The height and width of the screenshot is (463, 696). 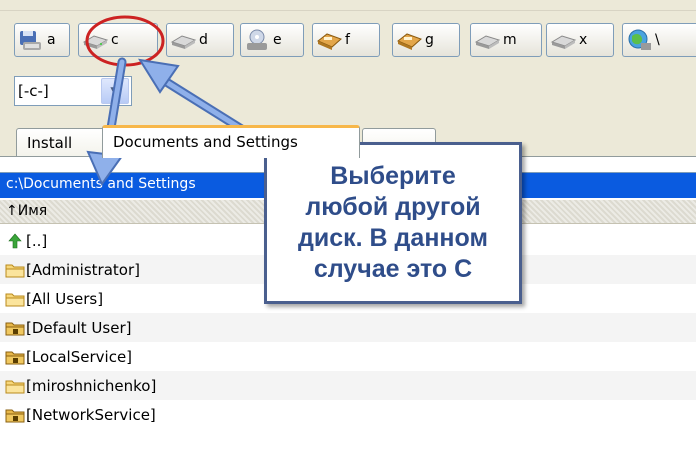 I want to click on cd-drive-icon, so click(x=257, y=40).